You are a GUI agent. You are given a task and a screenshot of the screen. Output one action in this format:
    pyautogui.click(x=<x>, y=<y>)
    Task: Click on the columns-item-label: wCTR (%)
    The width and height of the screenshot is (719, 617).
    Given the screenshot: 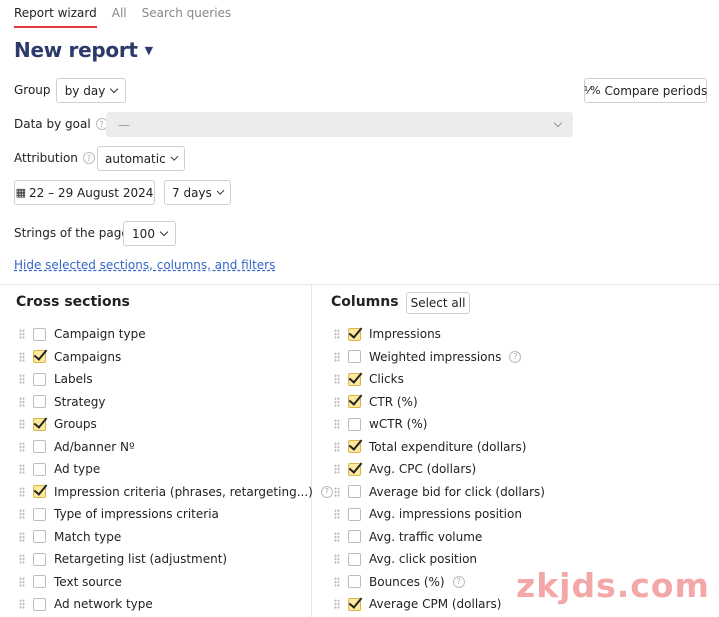 What is the action you would take?
    pyautogui.click(x=398, y=424)
    